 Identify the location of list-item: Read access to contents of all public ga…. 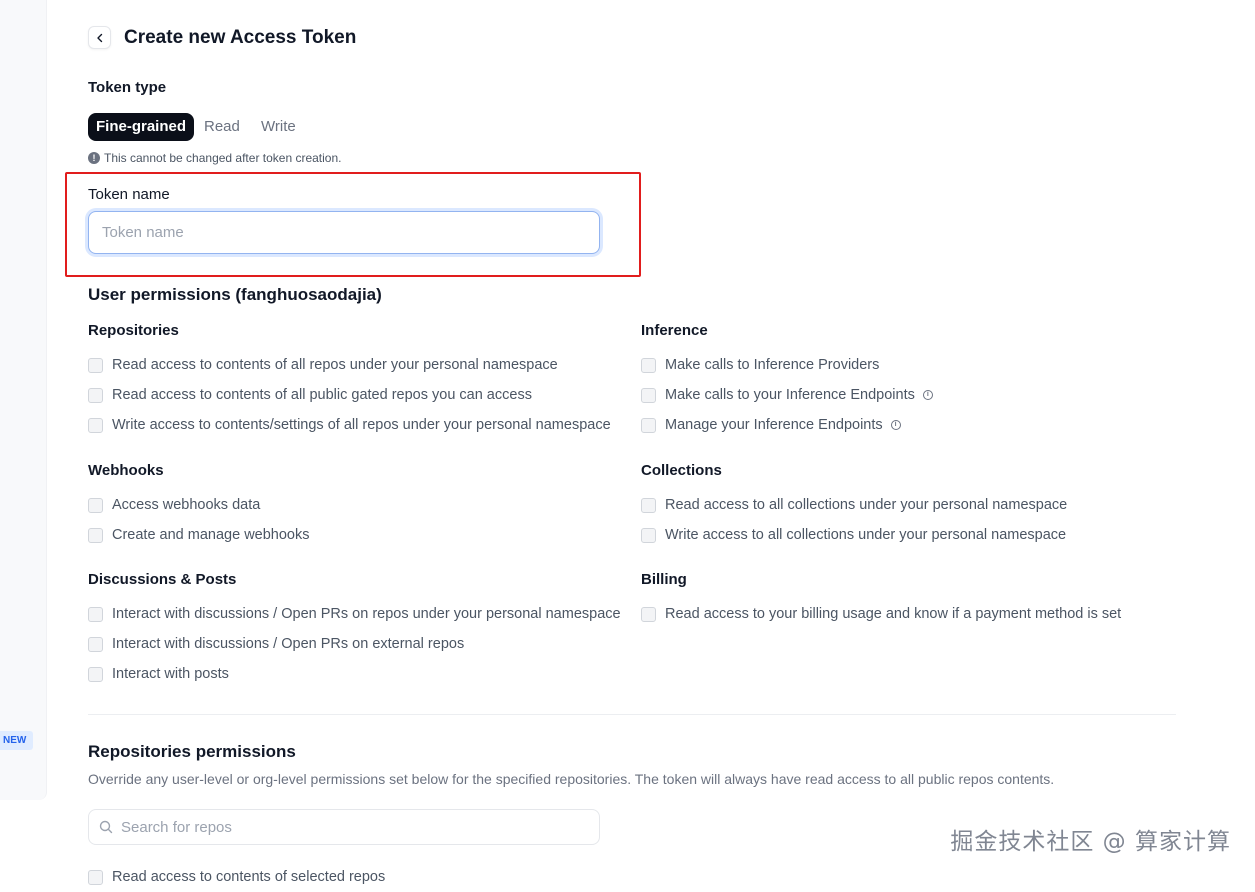
(349, 395).